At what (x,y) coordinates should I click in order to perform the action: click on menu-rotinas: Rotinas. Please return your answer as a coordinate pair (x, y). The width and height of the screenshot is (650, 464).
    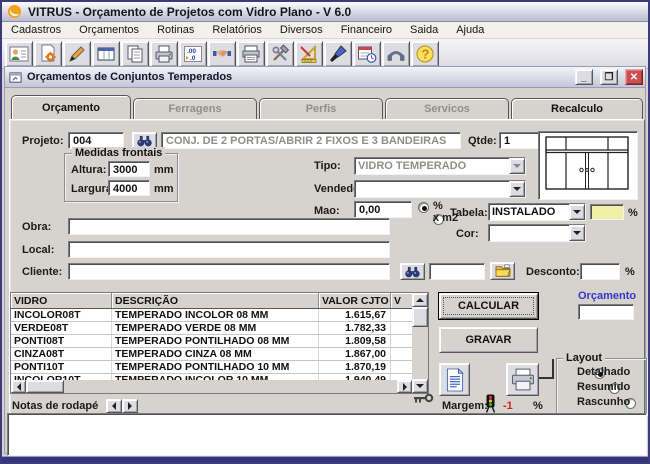
    Looking at the image, I should click on (175, 30).